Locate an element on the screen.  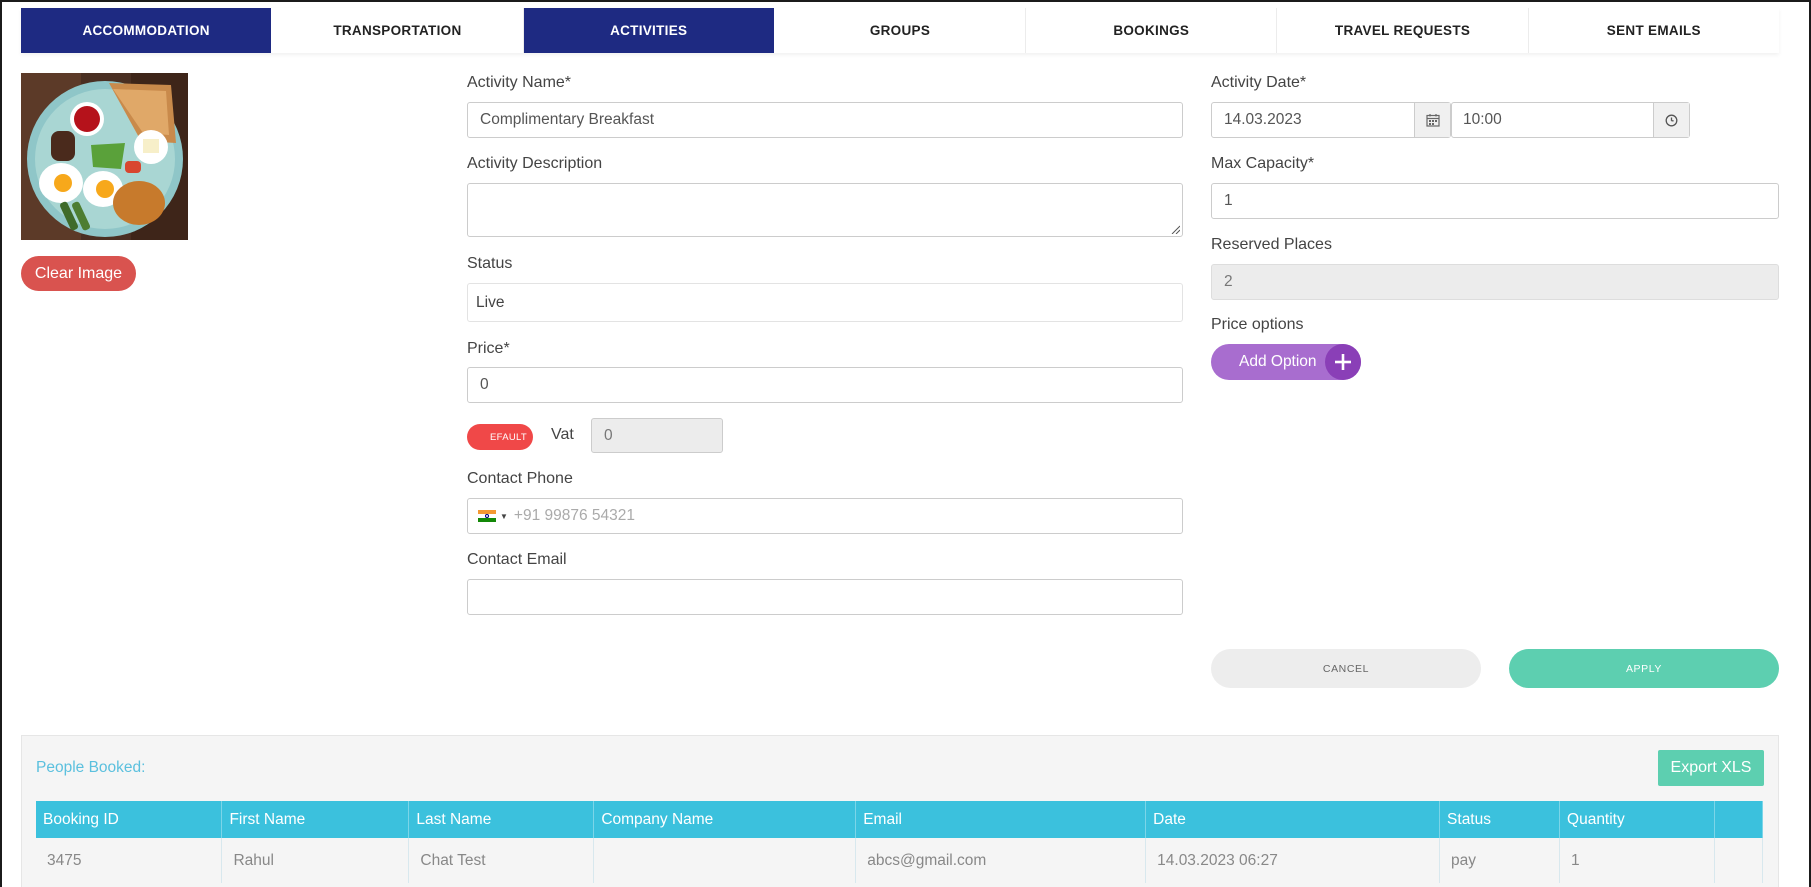
column-header-status: Status is located at coordinates (1500, 819).